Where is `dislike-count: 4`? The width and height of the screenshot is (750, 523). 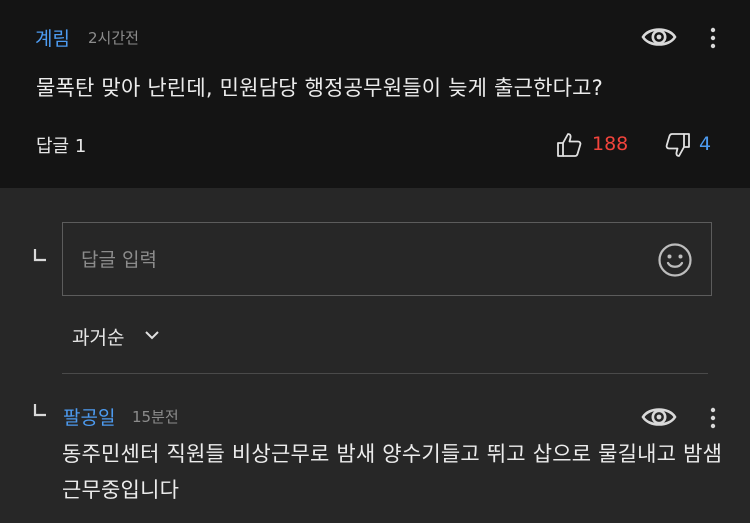
dislike-count: 4 is located at coordinates (705, 144).